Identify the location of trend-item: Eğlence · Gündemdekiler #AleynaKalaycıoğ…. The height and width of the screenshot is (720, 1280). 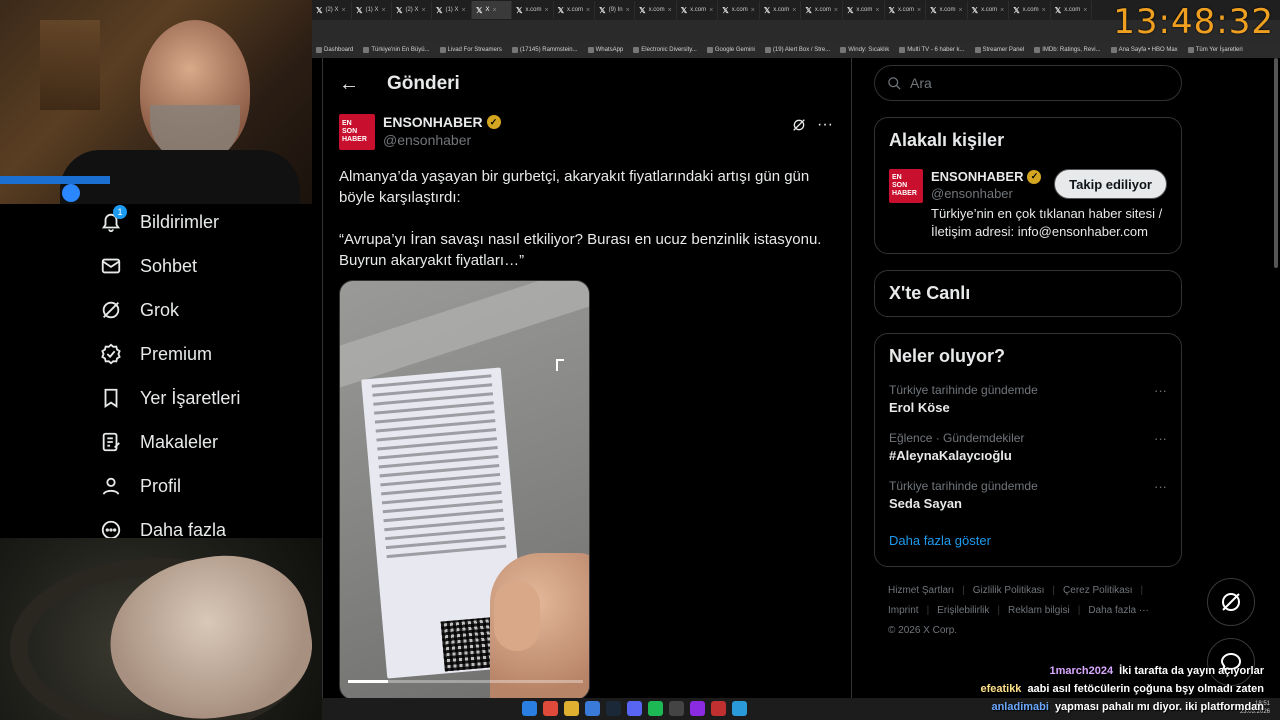
(1028, 447).